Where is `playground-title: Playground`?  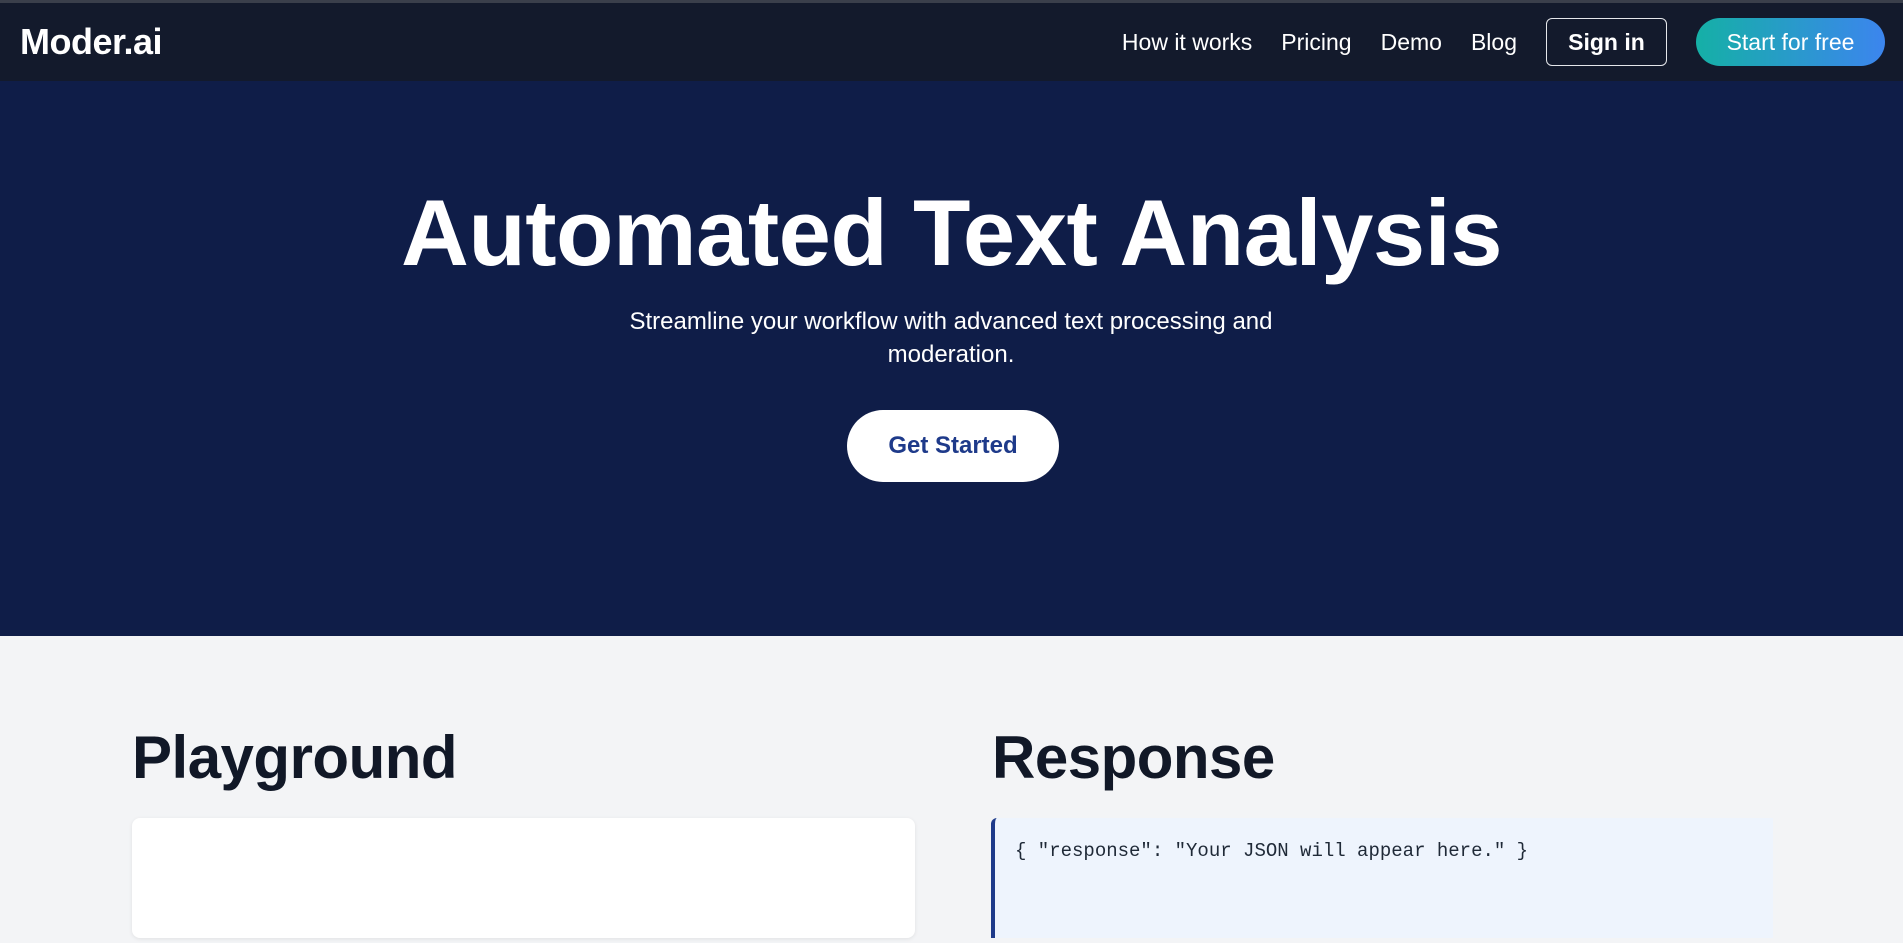 playground-title: Playground is located at coordinates (295, 757).